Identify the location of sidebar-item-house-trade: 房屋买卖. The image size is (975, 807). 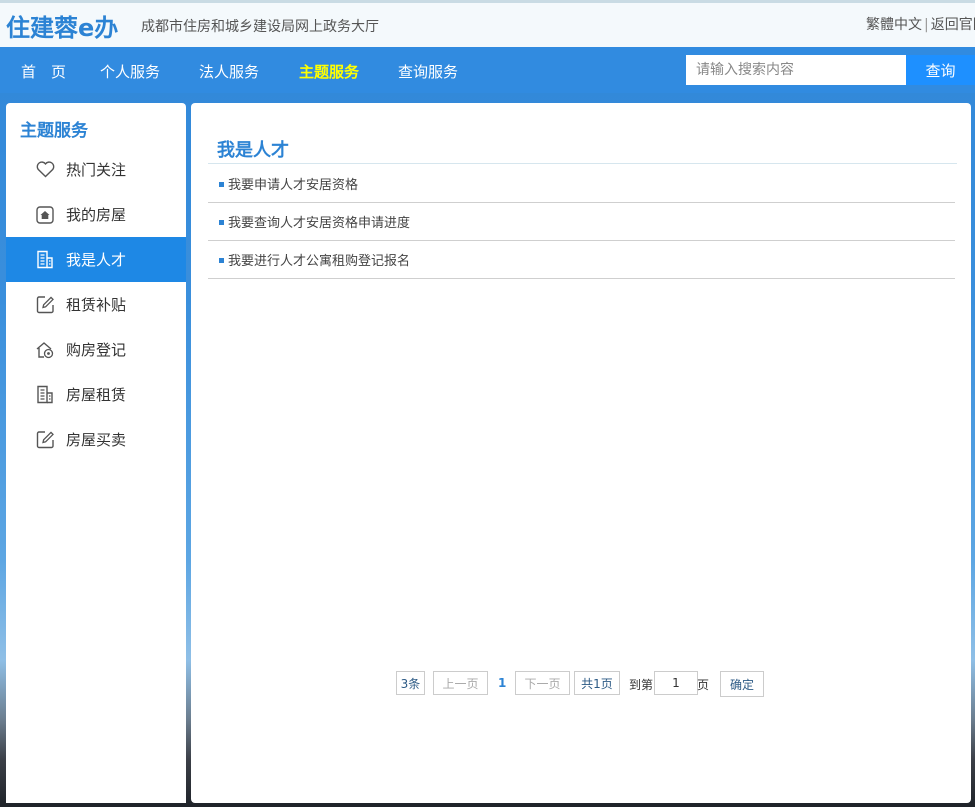
(96, 439).